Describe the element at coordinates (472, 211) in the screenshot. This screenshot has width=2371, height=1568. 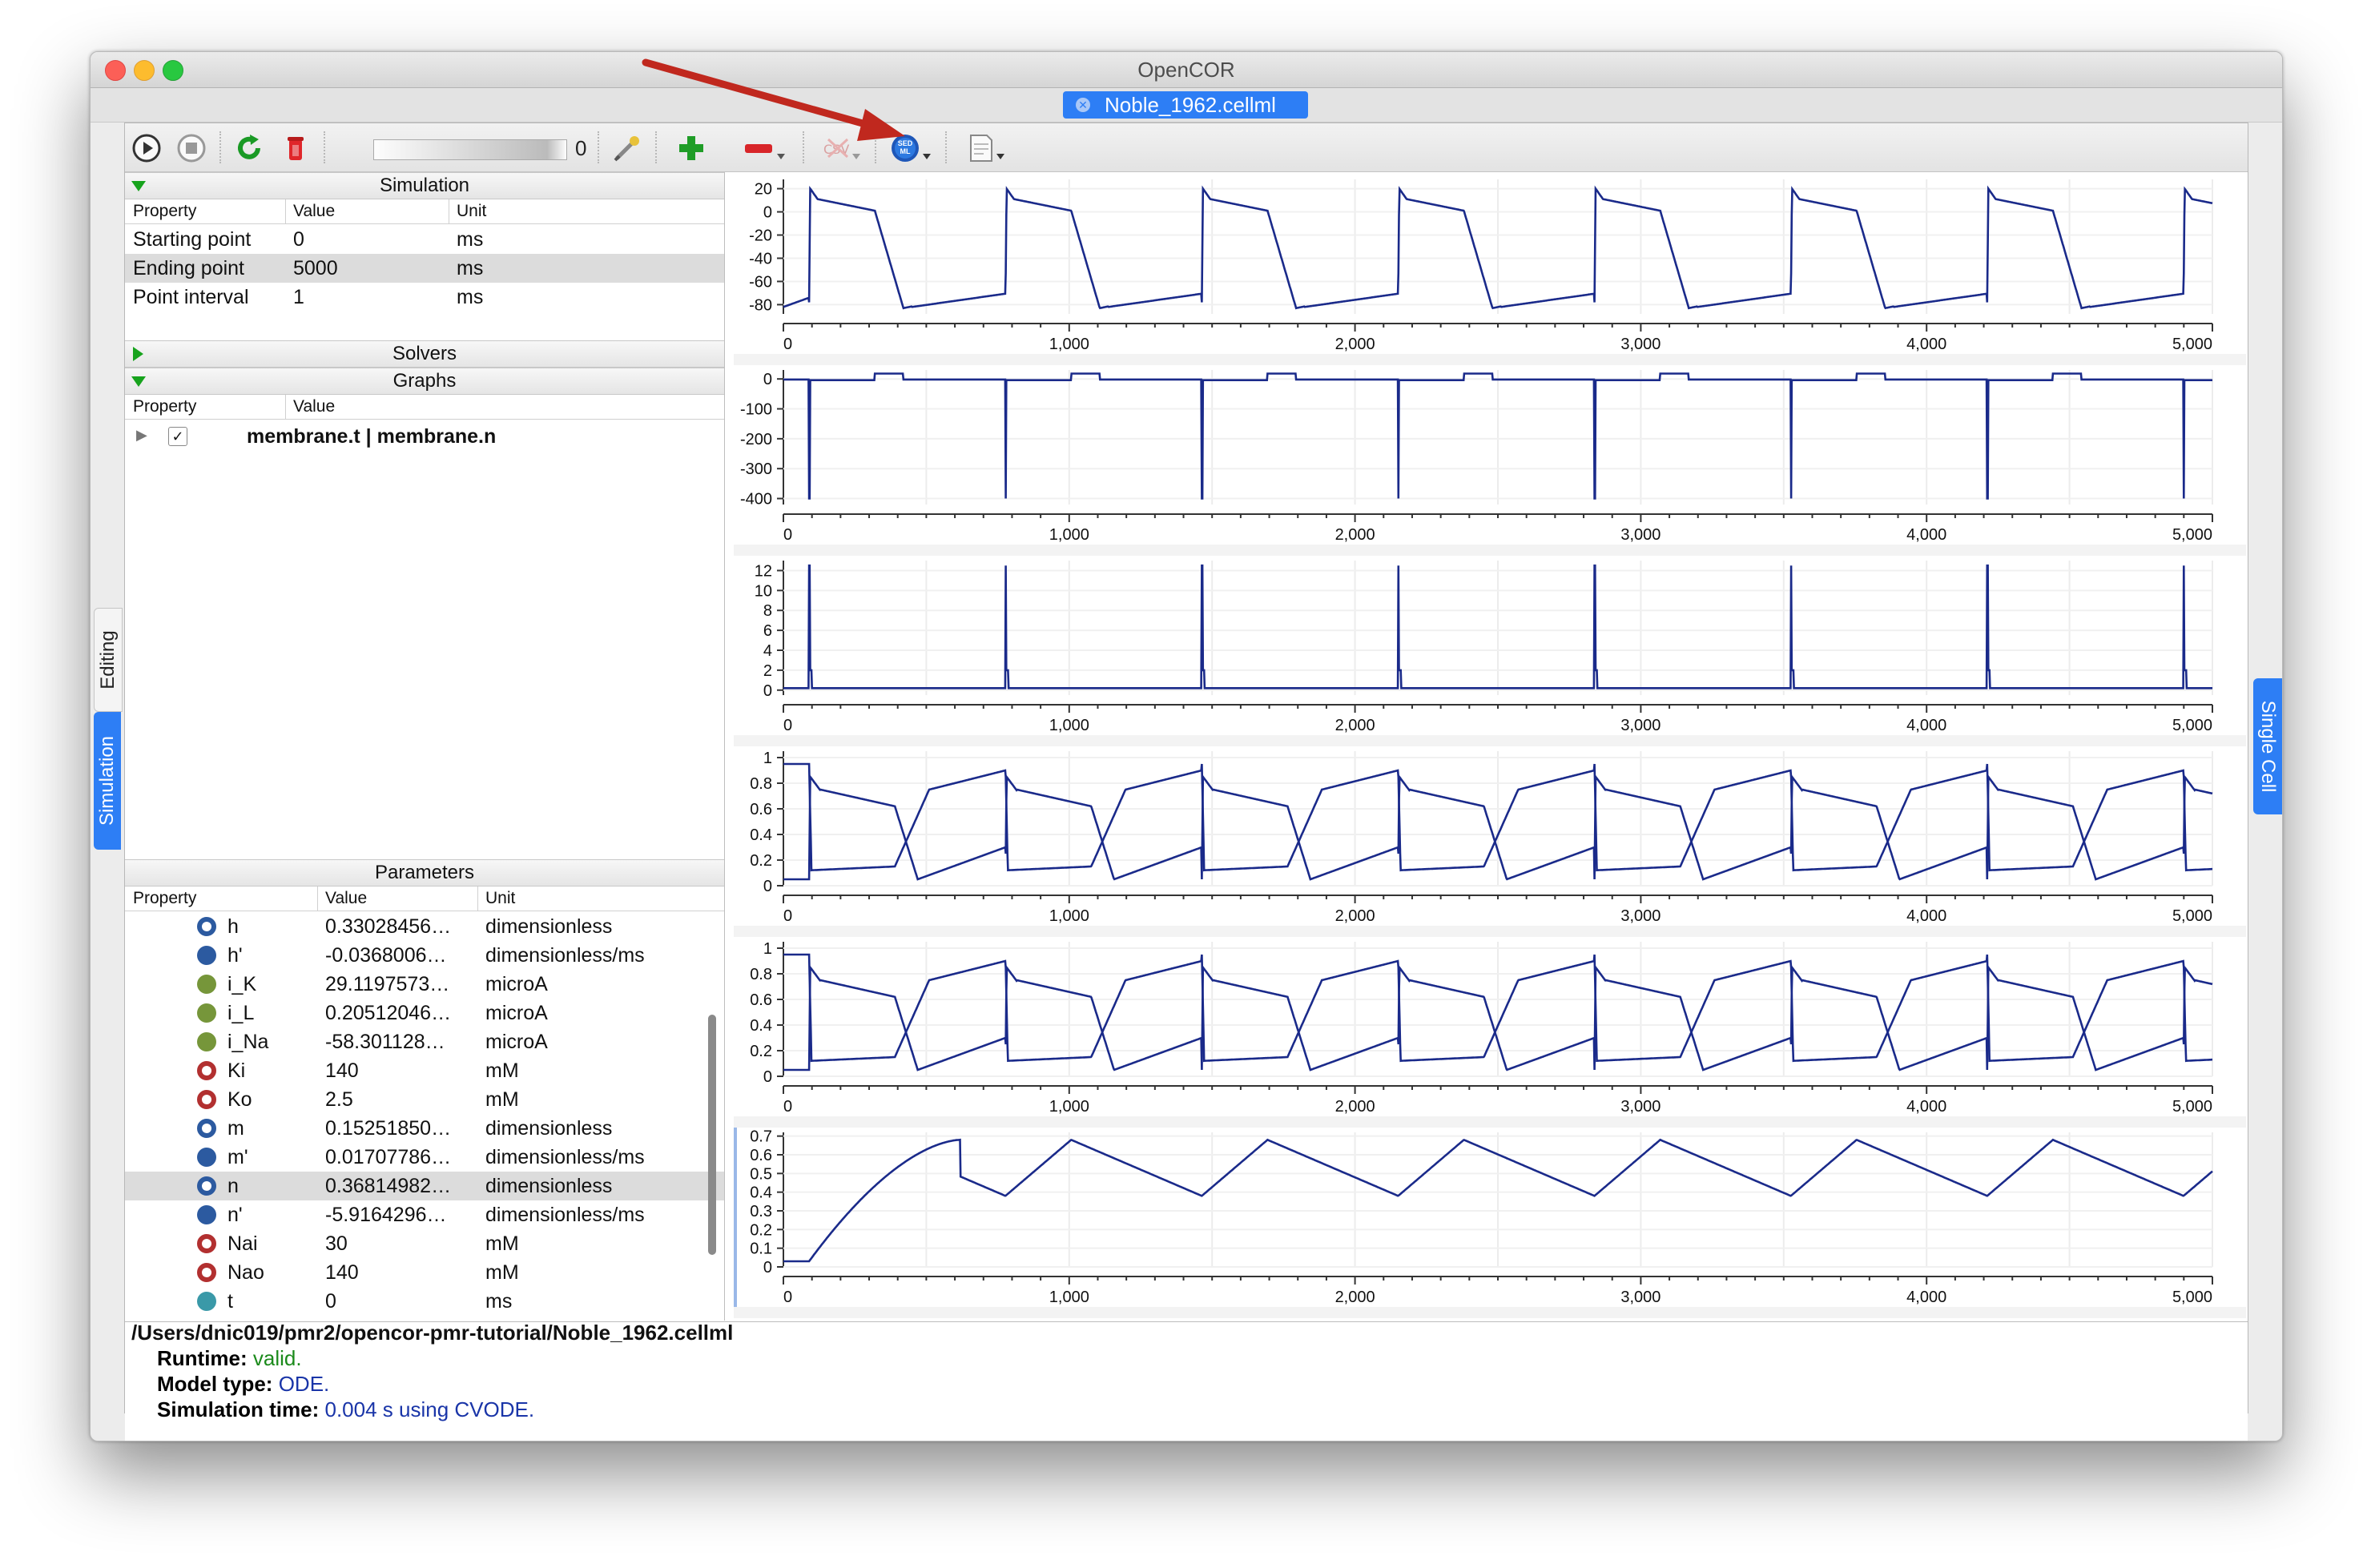
I see `column-unit: Unit` at that location.